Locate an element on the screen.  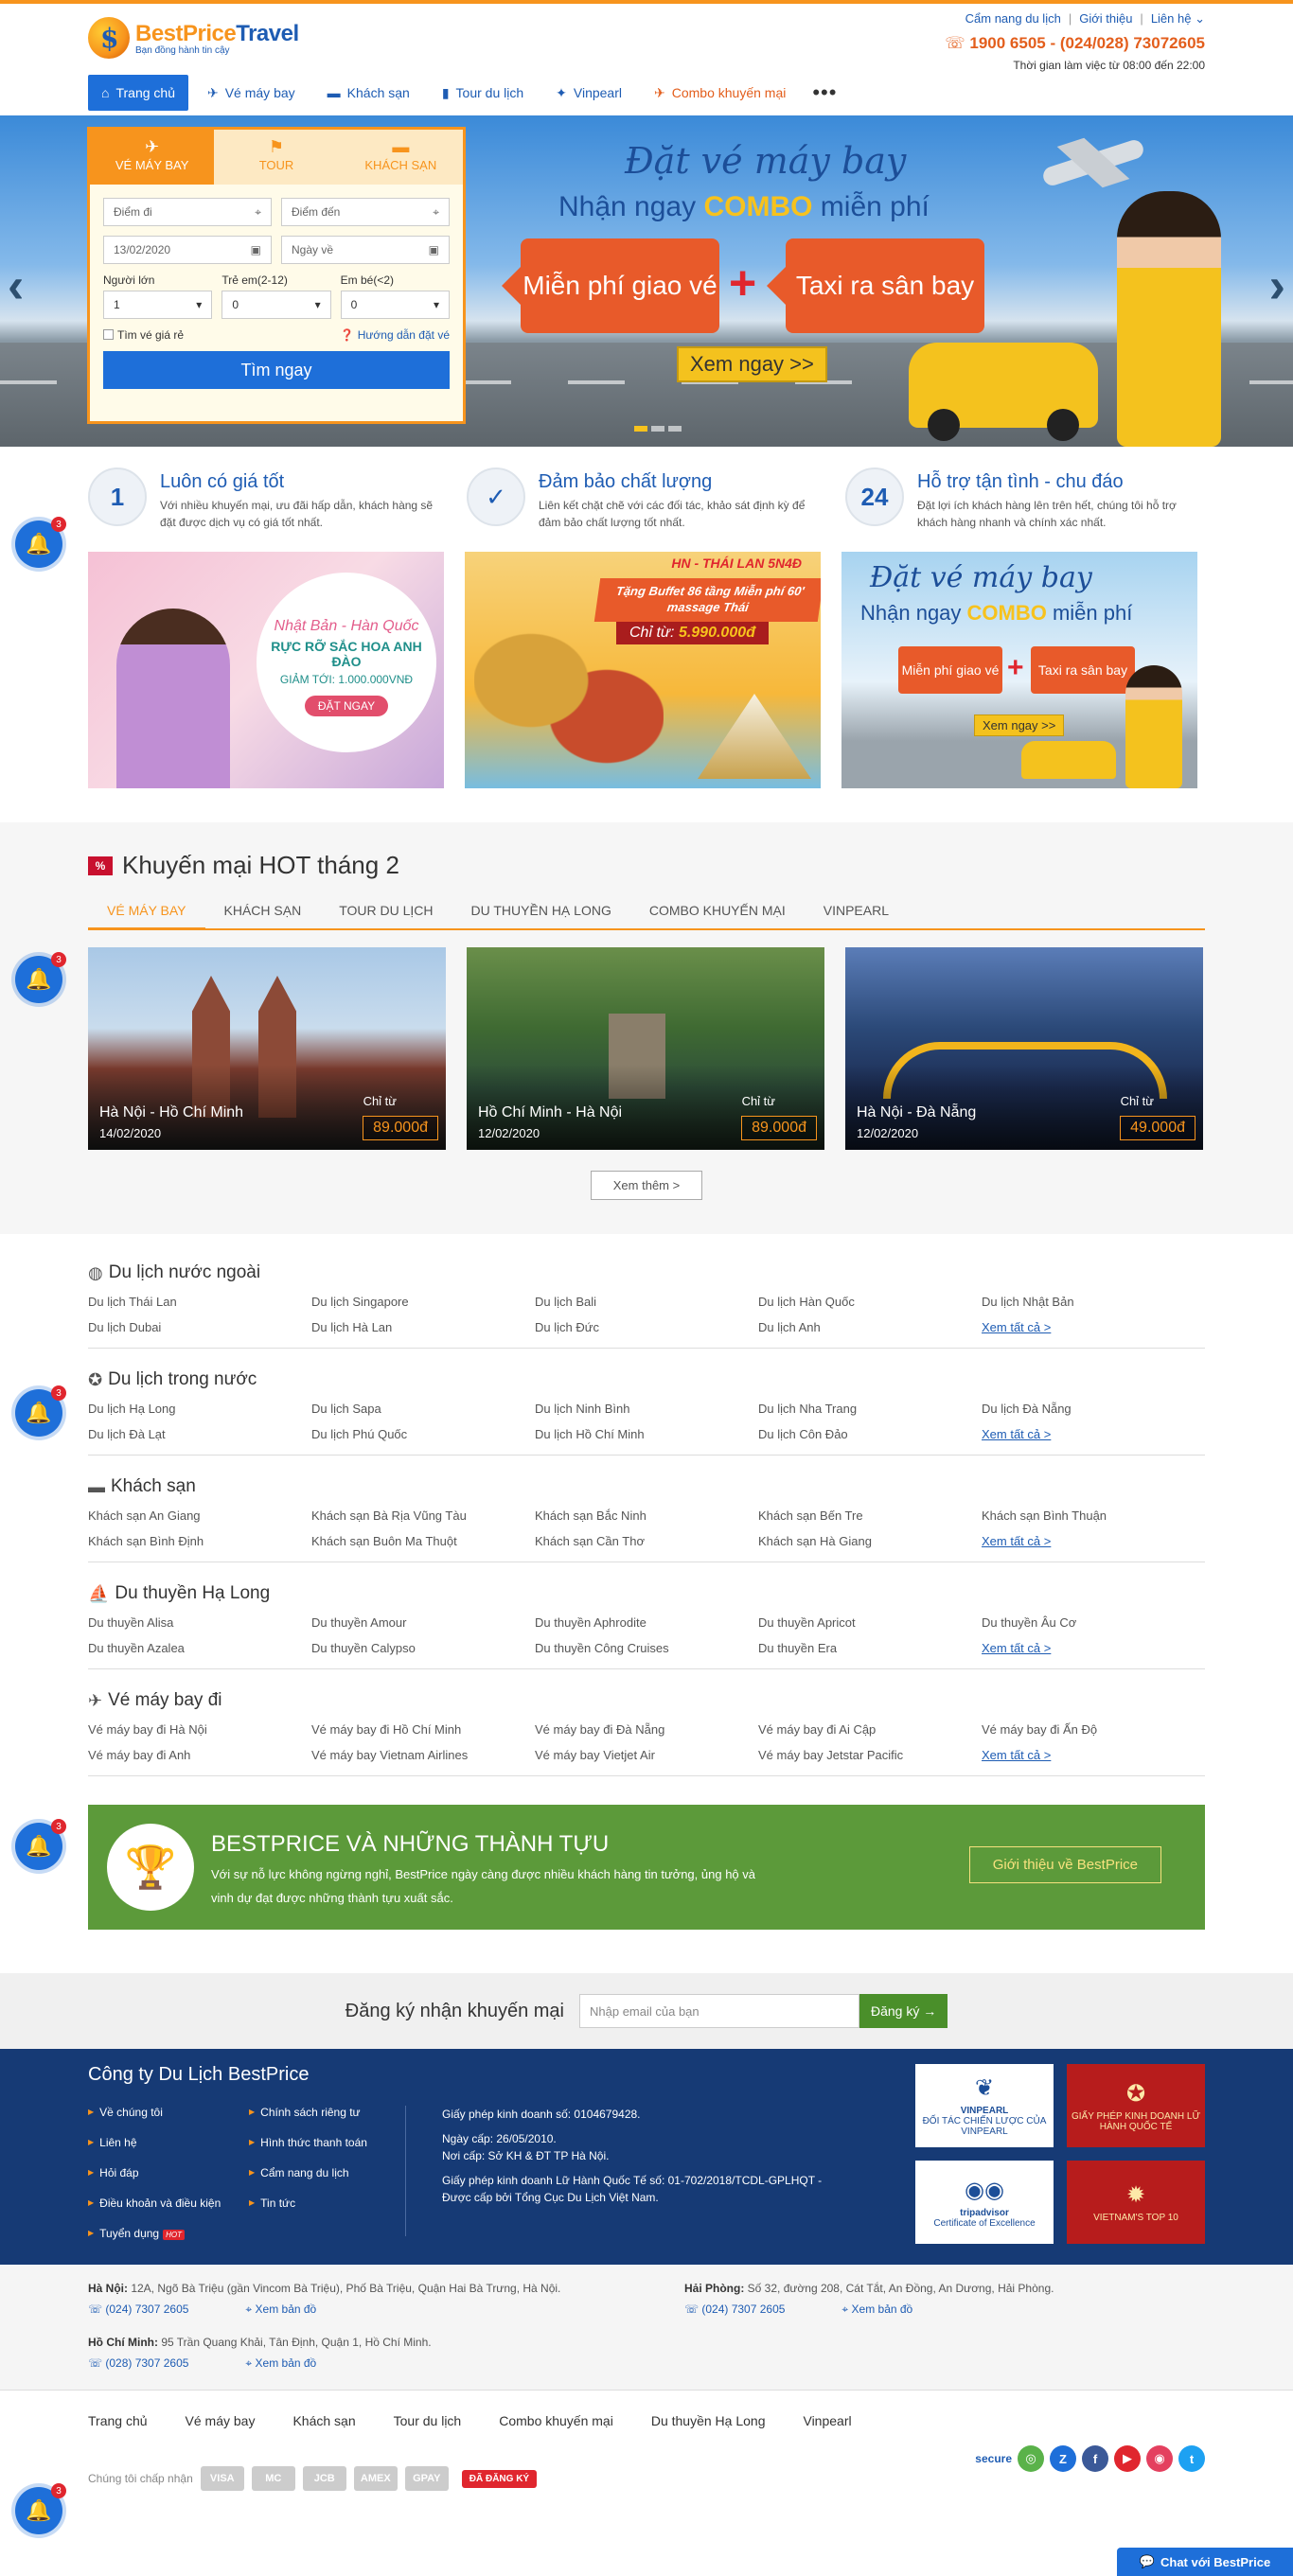
dir-link: Du thuyền Amour is located at coordinates (423, 1622).